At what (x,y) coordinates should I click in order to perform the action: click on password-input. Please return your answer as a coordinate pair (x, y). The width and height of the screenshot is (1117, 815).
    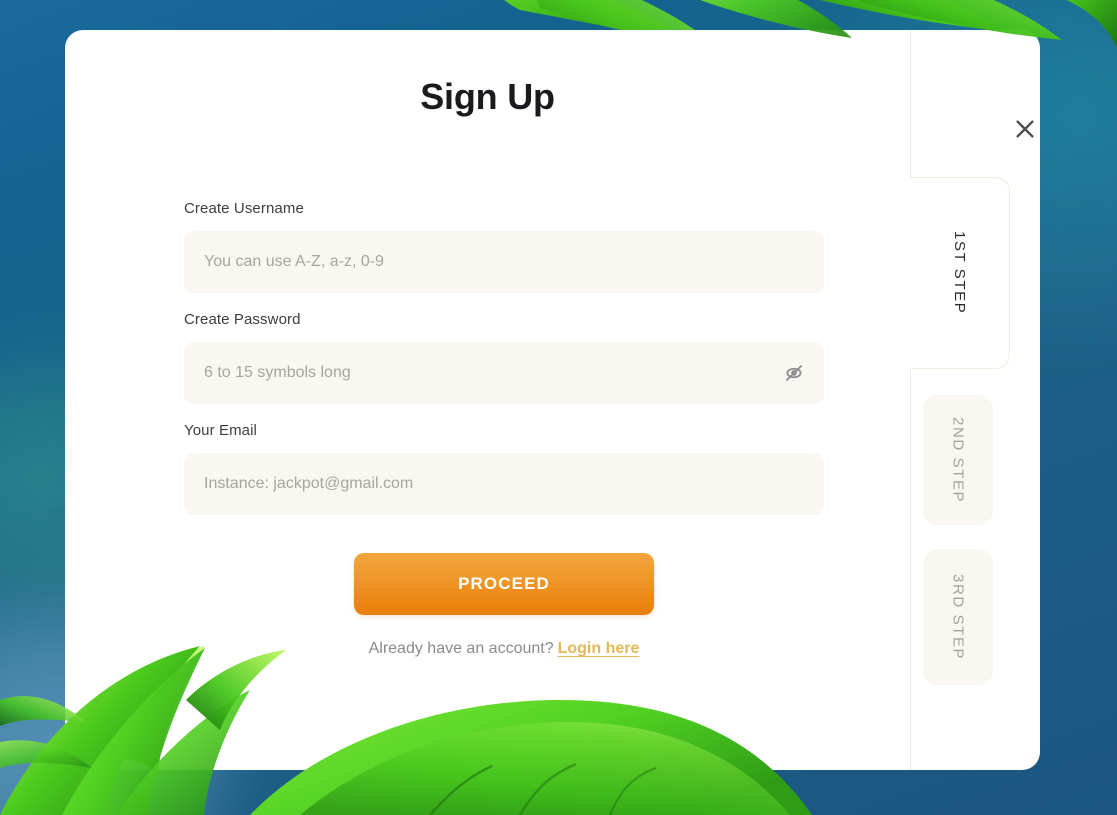
    Looking at the image, I should click on (504, 373).